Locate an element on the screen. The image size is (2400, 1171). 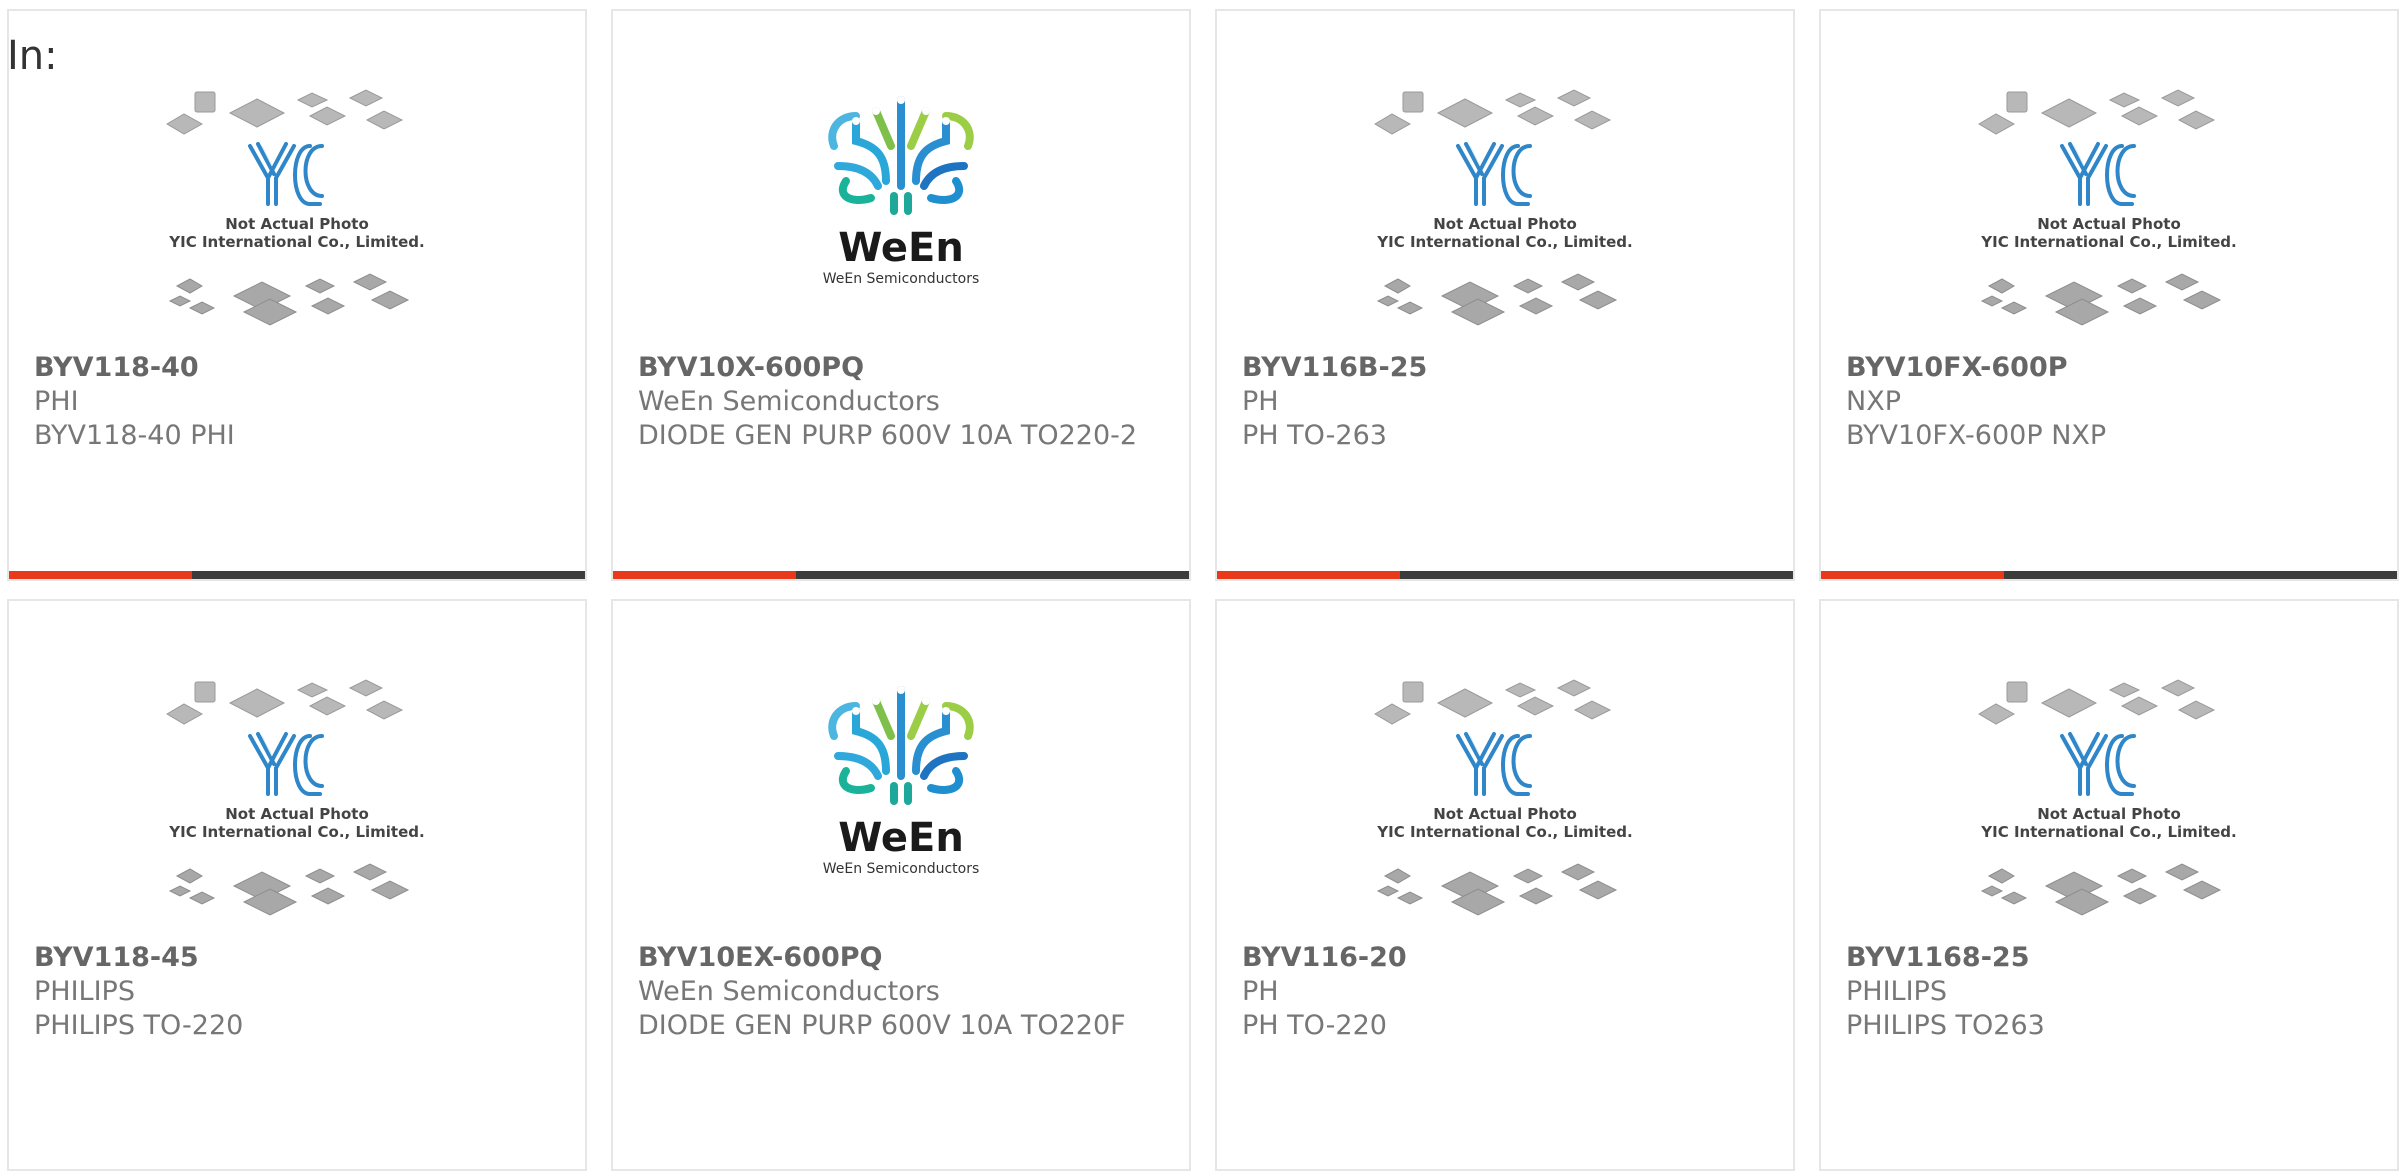
description: PH TO-263 is located at coordinates (1314, 435).